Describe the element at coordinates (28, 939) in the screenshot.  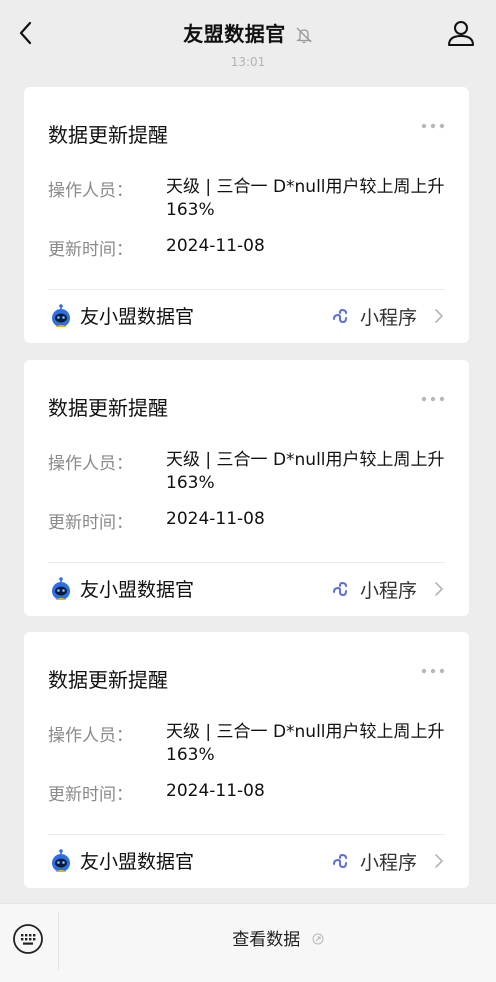
I see `keyboard-icon` at that location.